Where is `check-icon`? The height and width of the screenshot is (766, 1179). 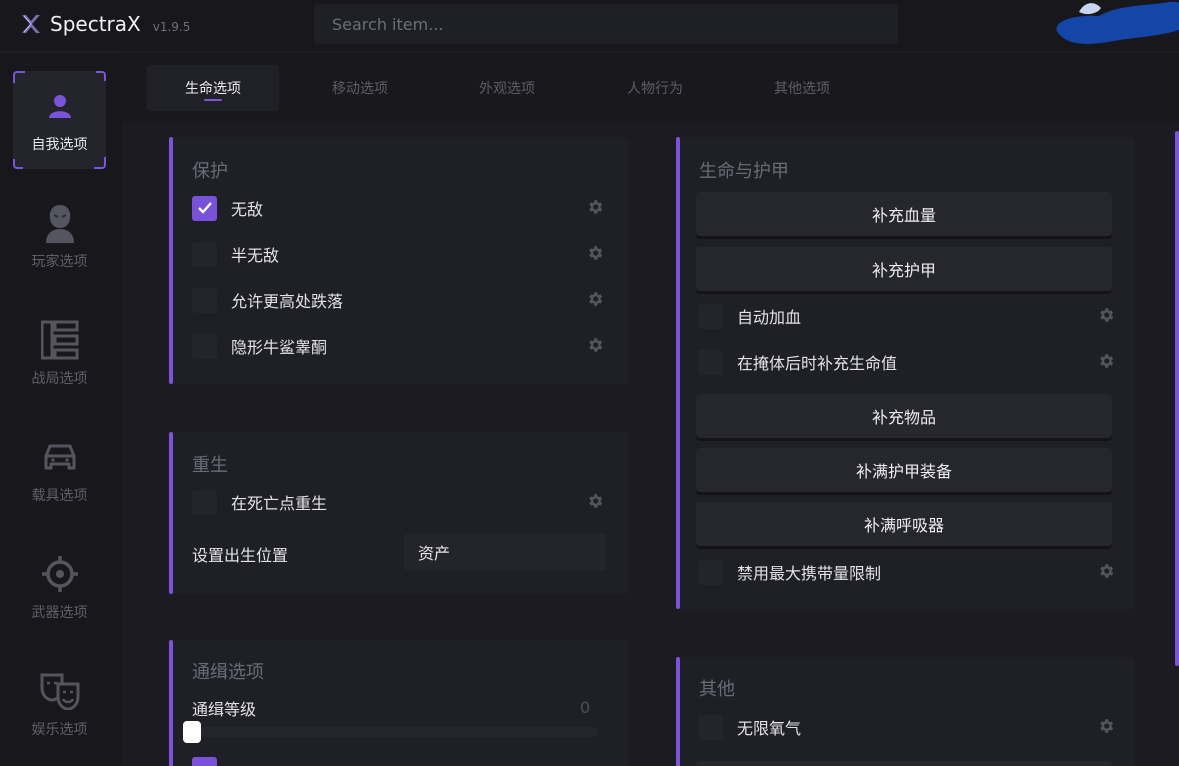 check-icon is located at coordinates (204, 208).